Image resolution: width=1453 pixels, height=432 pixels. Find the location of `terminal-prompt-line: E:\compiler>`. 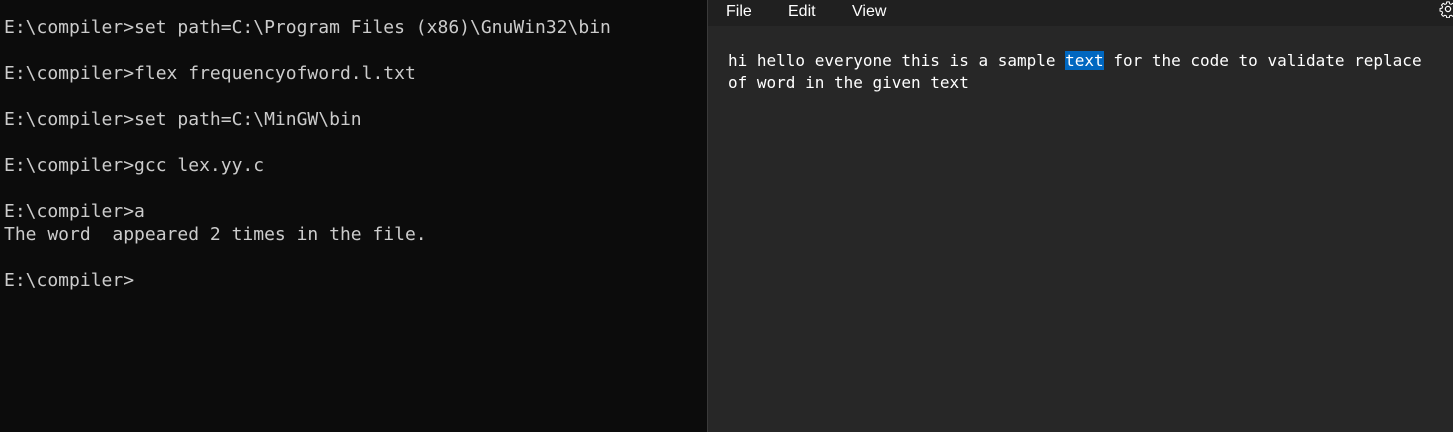

terminal-prompt-line: E:\compiler> is located at coordinates (307, 280).